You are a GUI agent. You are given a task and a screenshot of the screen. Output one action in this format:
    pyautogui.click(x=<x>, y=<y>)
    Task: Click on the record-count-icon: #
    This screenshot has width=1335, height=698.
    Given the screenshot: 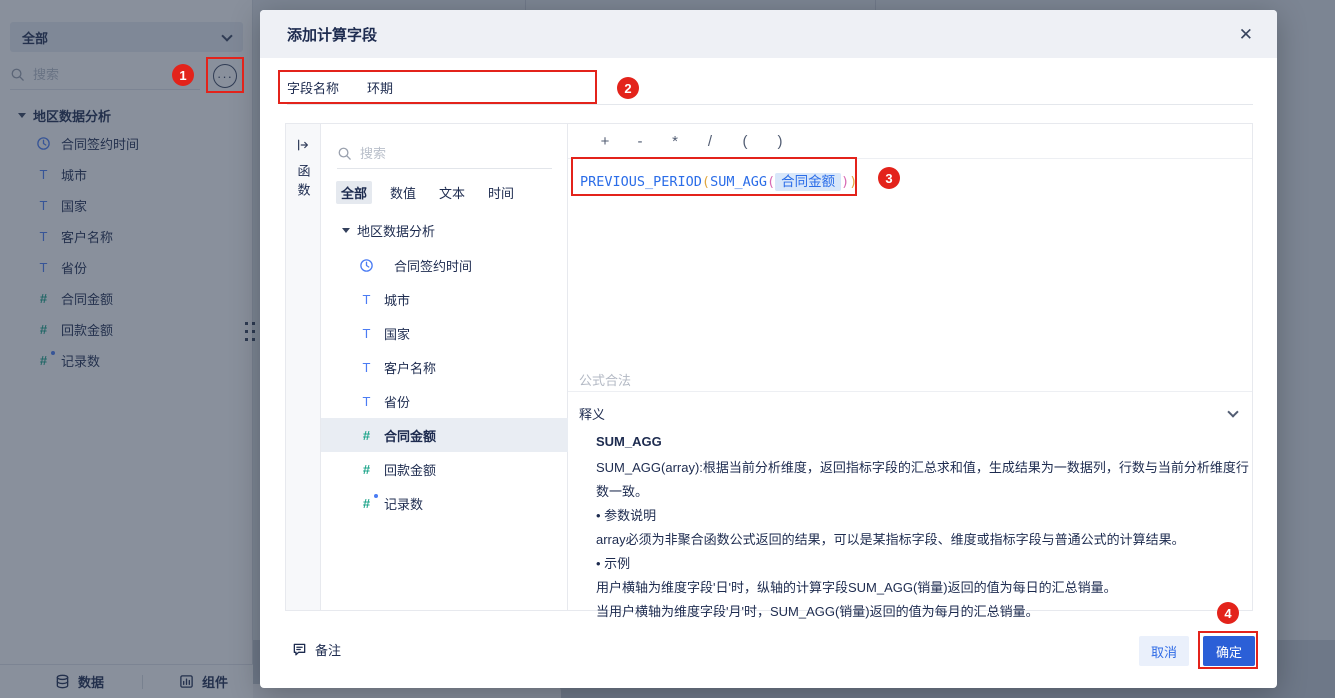 What is the action you would take?
    pyautogui.click(x=368, y=502)
    